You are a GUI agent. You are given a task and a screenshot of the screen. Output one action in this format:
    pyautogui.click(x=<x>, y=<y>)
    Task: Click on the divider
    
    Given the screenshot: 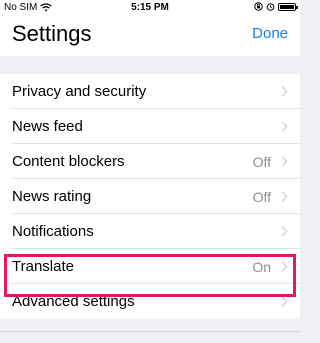 What is the action you would take?
    pyautogui.click(x=150, y=331)
    